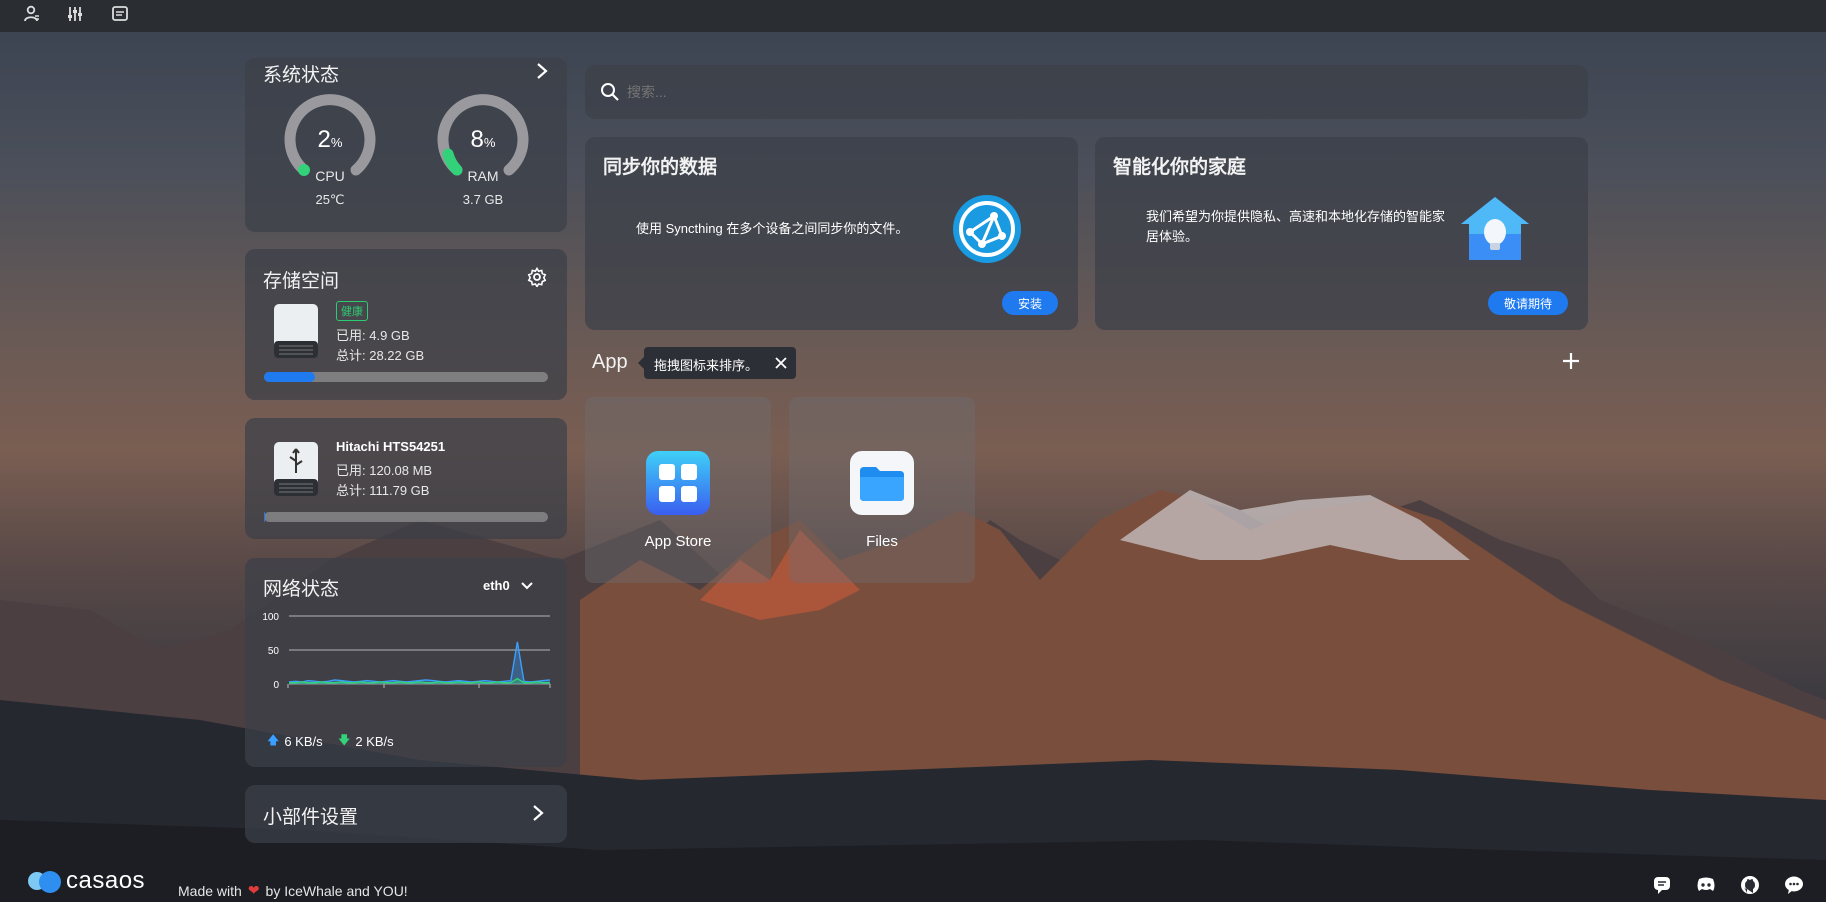 This screenshot has width=1826, height=902. I want to click on terminal-icon, so click(120, 14).